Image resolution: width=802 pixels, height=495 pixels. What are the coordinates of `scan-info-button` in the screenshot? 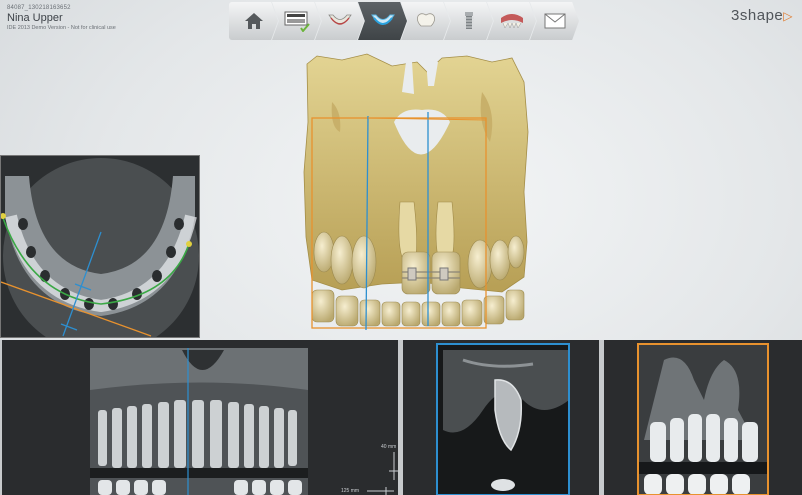 It's located at (296, 21).